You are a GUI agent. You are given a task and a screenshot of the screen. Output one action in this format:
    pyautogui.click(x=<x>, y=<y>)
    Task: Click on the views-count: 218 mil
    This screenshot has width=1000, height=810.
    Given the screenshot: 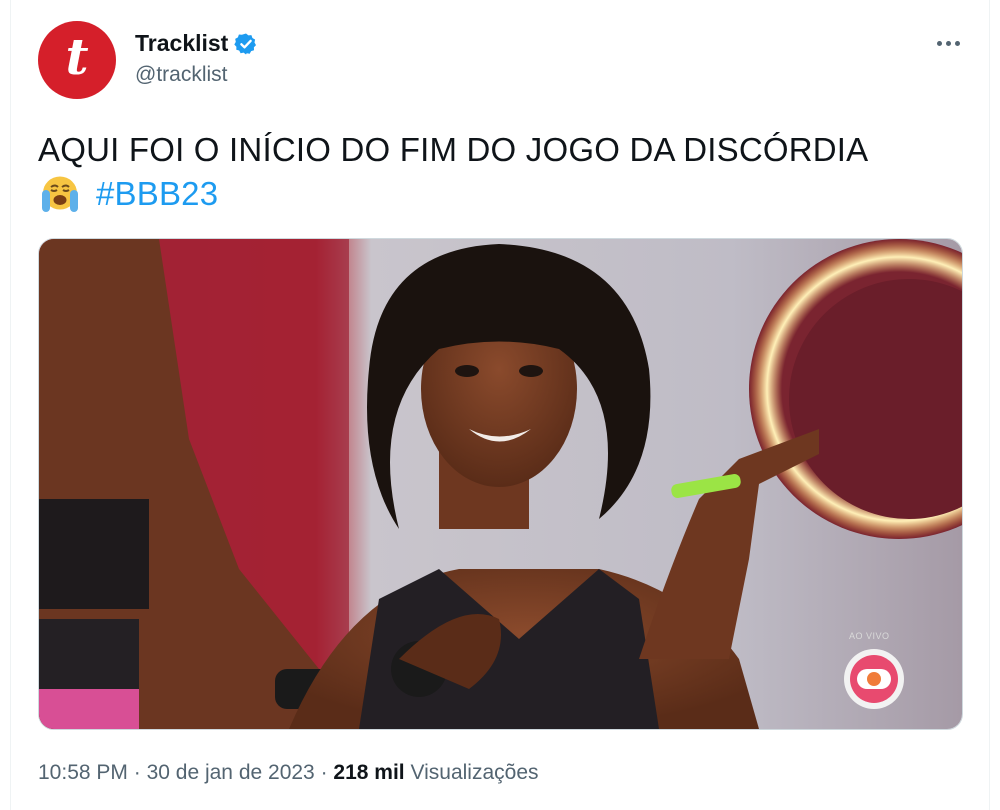 What is the action you would take?
    pyautogui.click(x=368, y=772)
    